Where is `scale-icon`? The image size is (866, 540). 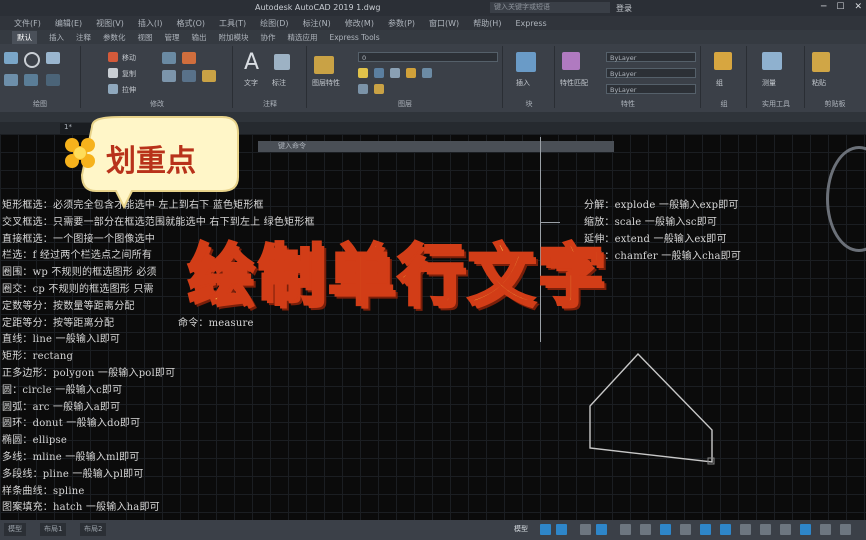 scale-icon is located at coordinates (209, 76).